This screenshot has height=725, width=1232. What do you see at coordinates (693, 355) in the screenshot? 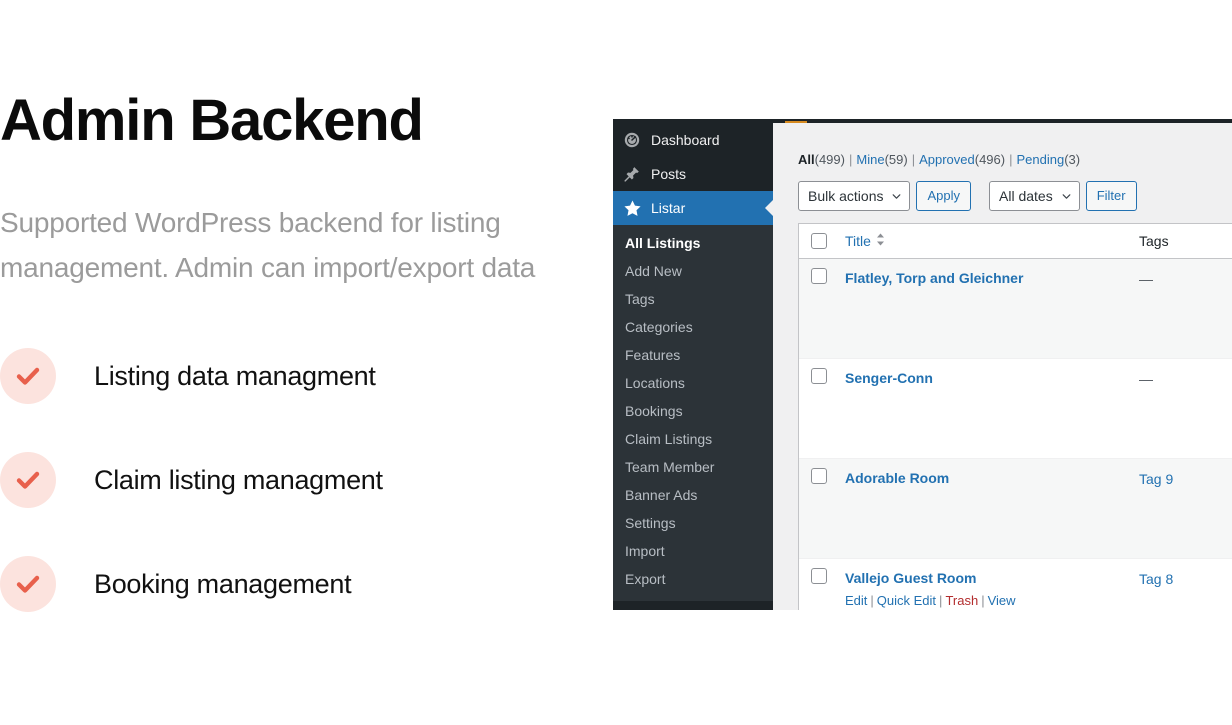
I see `sidebar-item-features: Features` at bounding box center [693, 355].